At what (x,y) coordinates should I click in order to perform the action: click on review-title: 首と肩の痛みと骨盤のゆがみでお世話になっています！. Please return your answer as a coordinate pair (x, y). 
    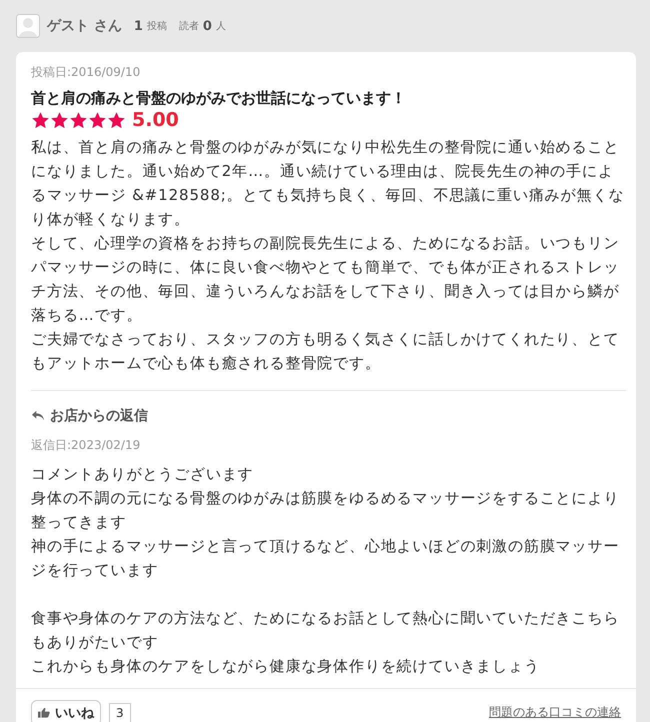
    Looking at the image, I should click on (219, 98).